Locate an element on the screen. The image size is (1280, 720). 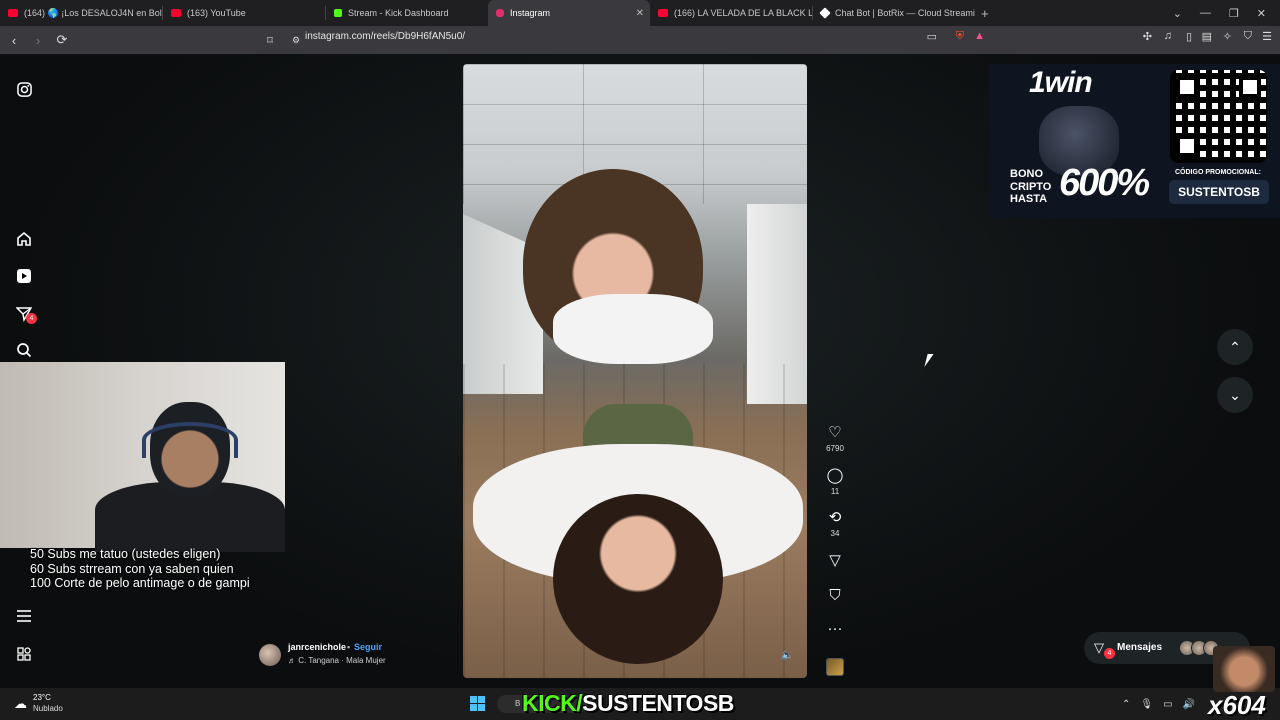
bookmark-icon: ⌑ is located at coordinates (270, 40).